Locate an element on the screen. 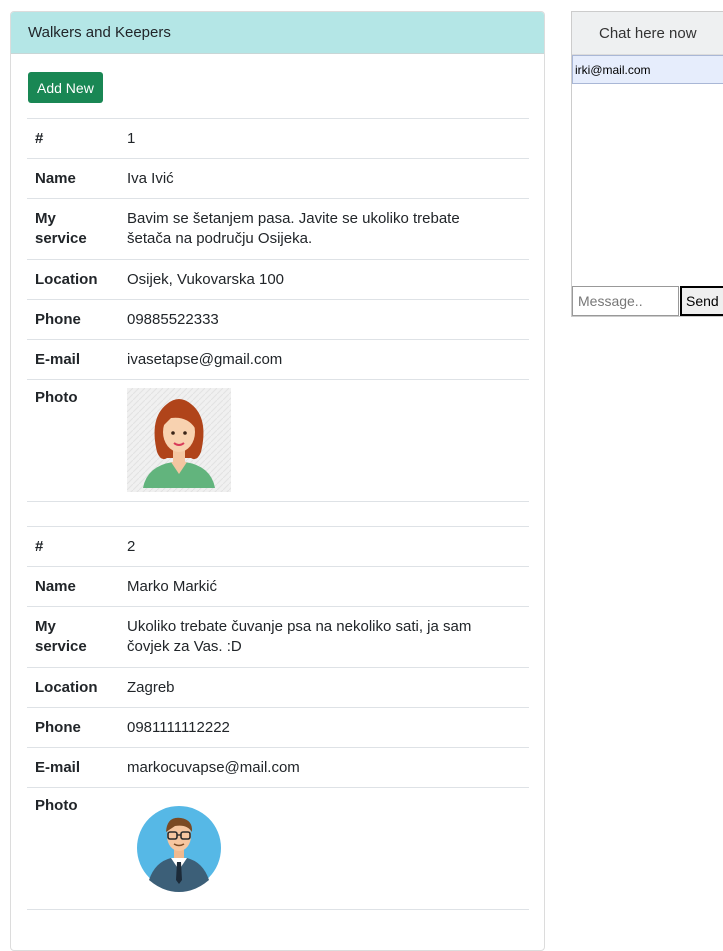  id-value: 2 is located at coordinates (324, 546).